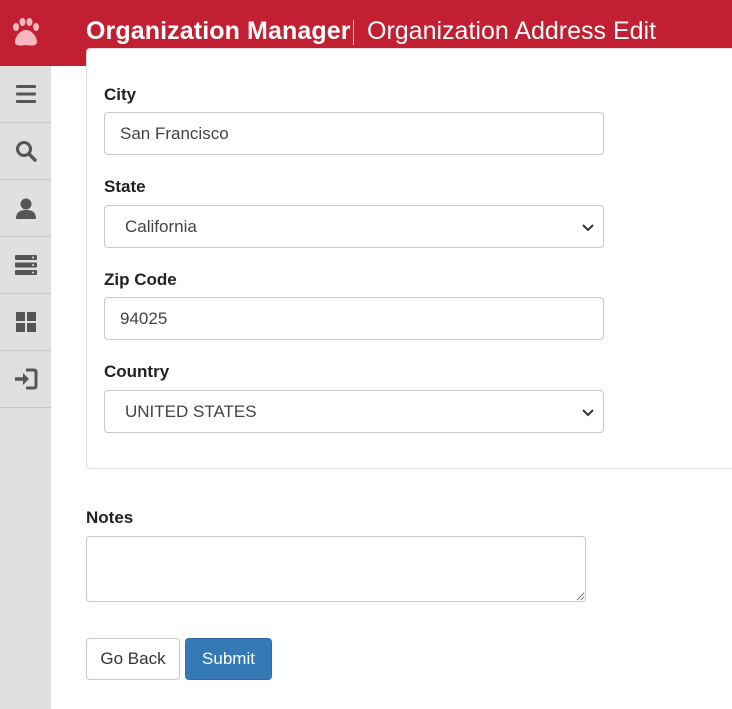 Image resolution: width=732 pixels, height=709 pixels. Describe the element at coordinates (354, 133) in the screenshot. I see `city-input` at that location.